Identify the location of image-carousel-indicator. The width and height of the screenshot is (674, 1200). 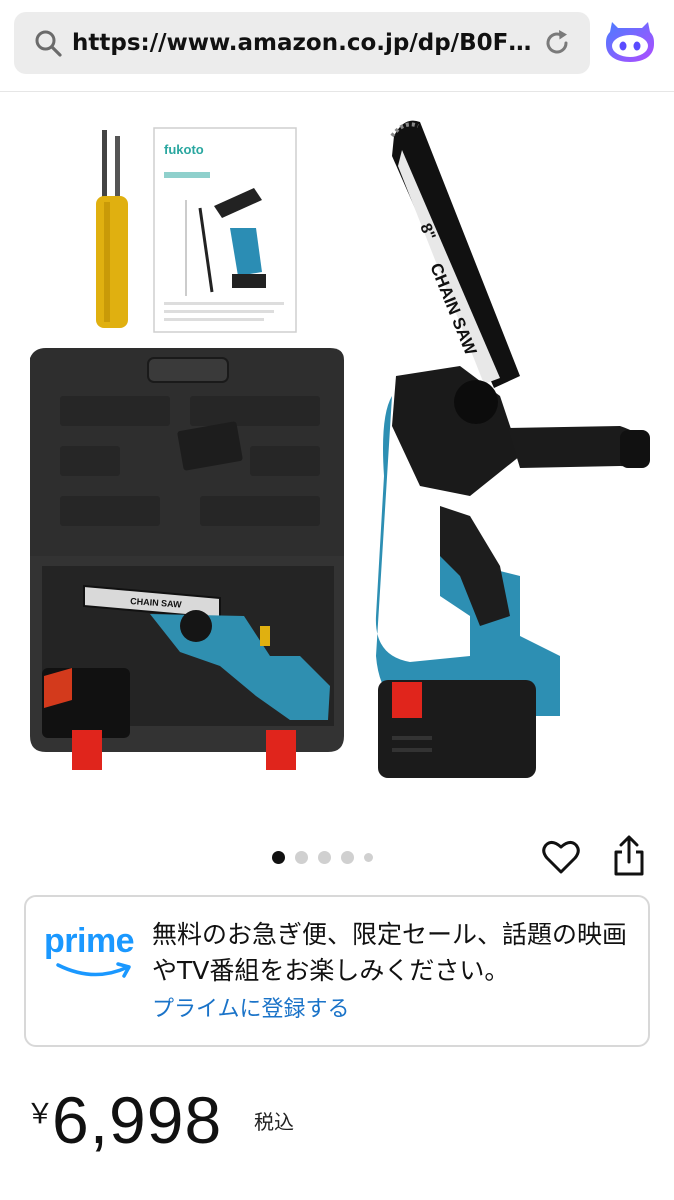
(322, 857).